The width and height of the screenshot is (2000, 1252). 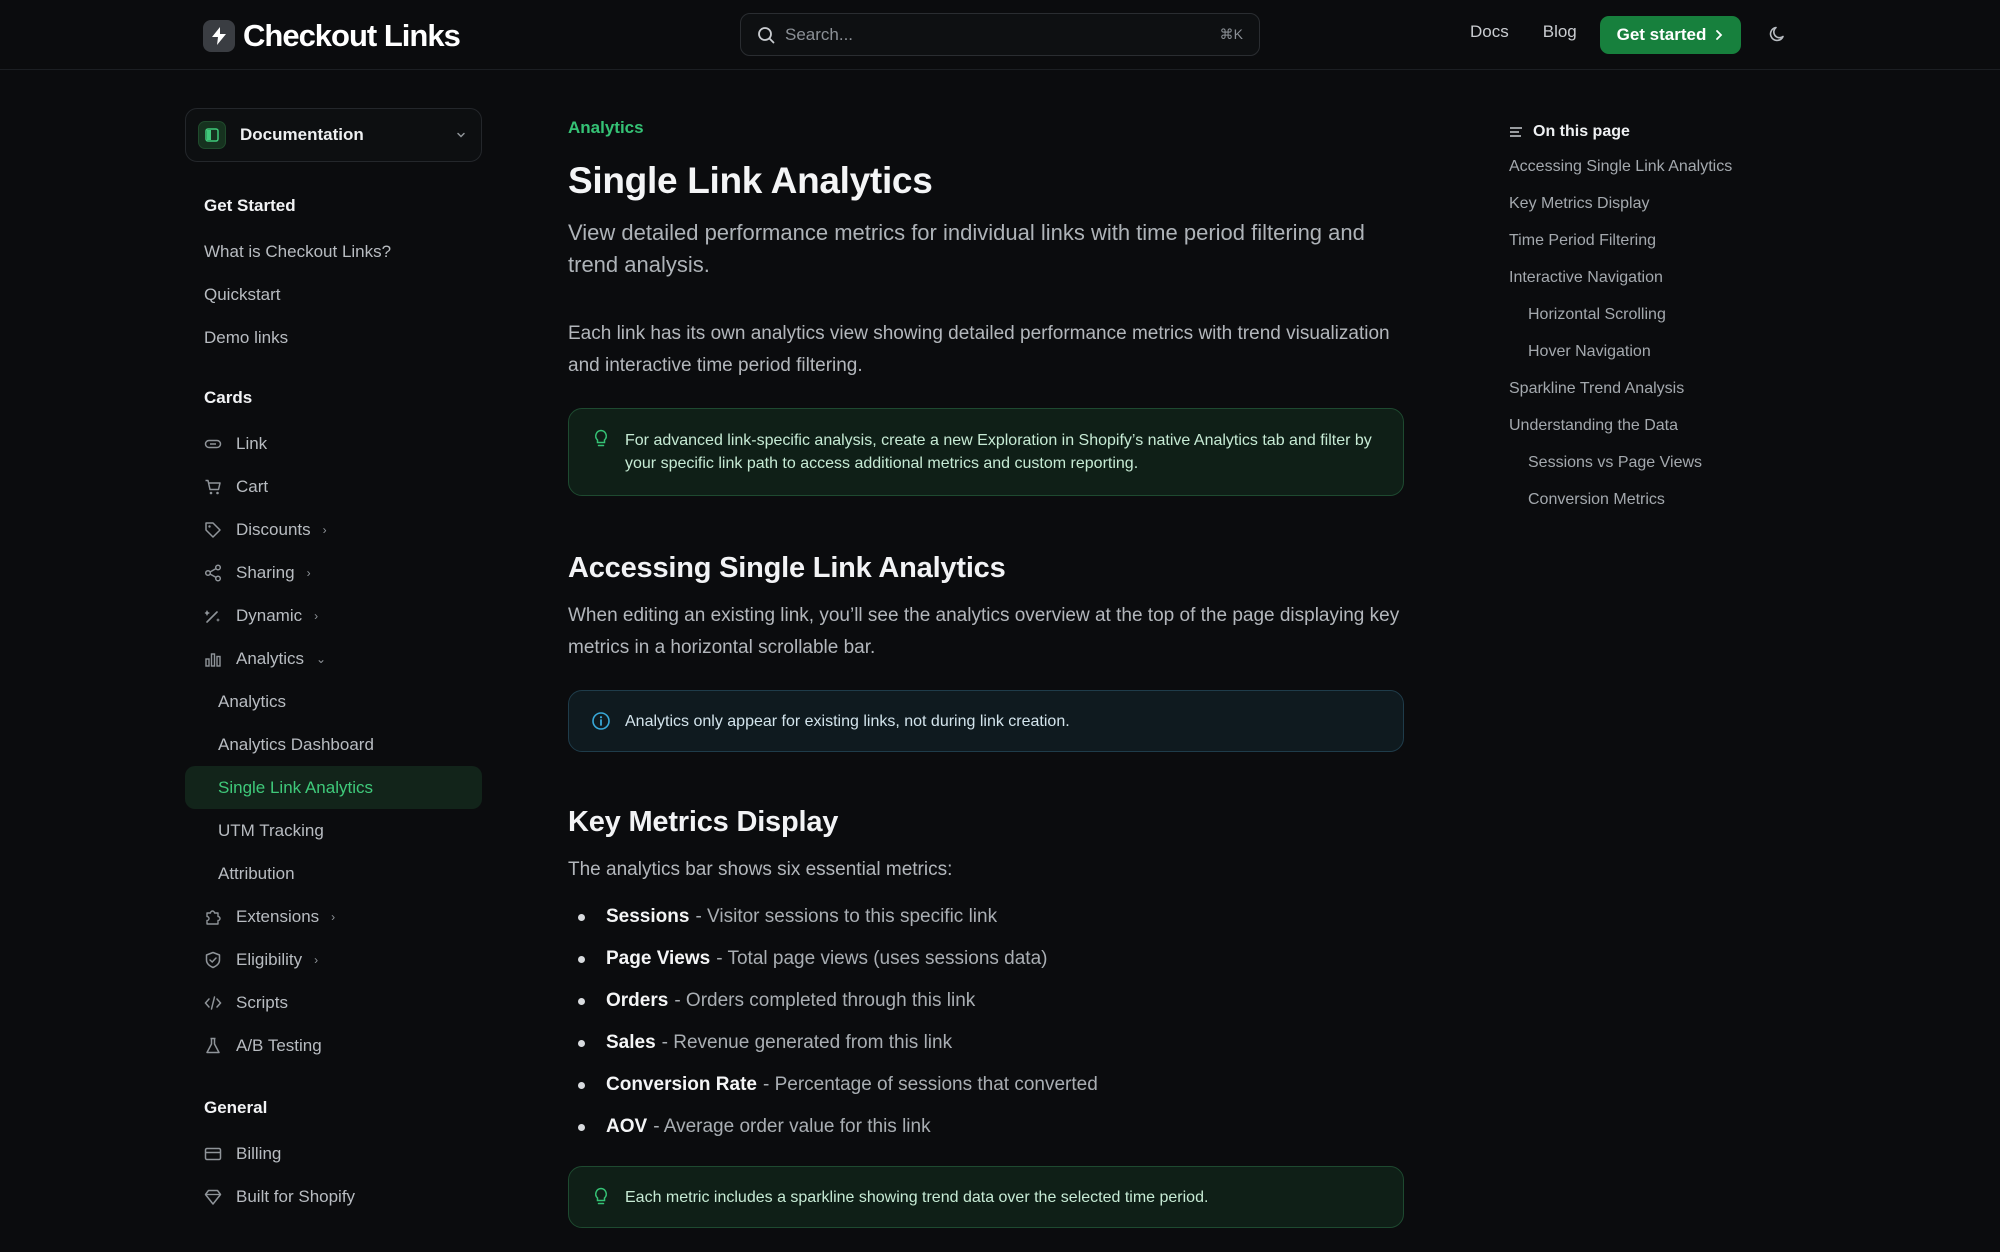 I want to click on toc-item: Horizontal Scrolling, so click(x=1659, y=314).